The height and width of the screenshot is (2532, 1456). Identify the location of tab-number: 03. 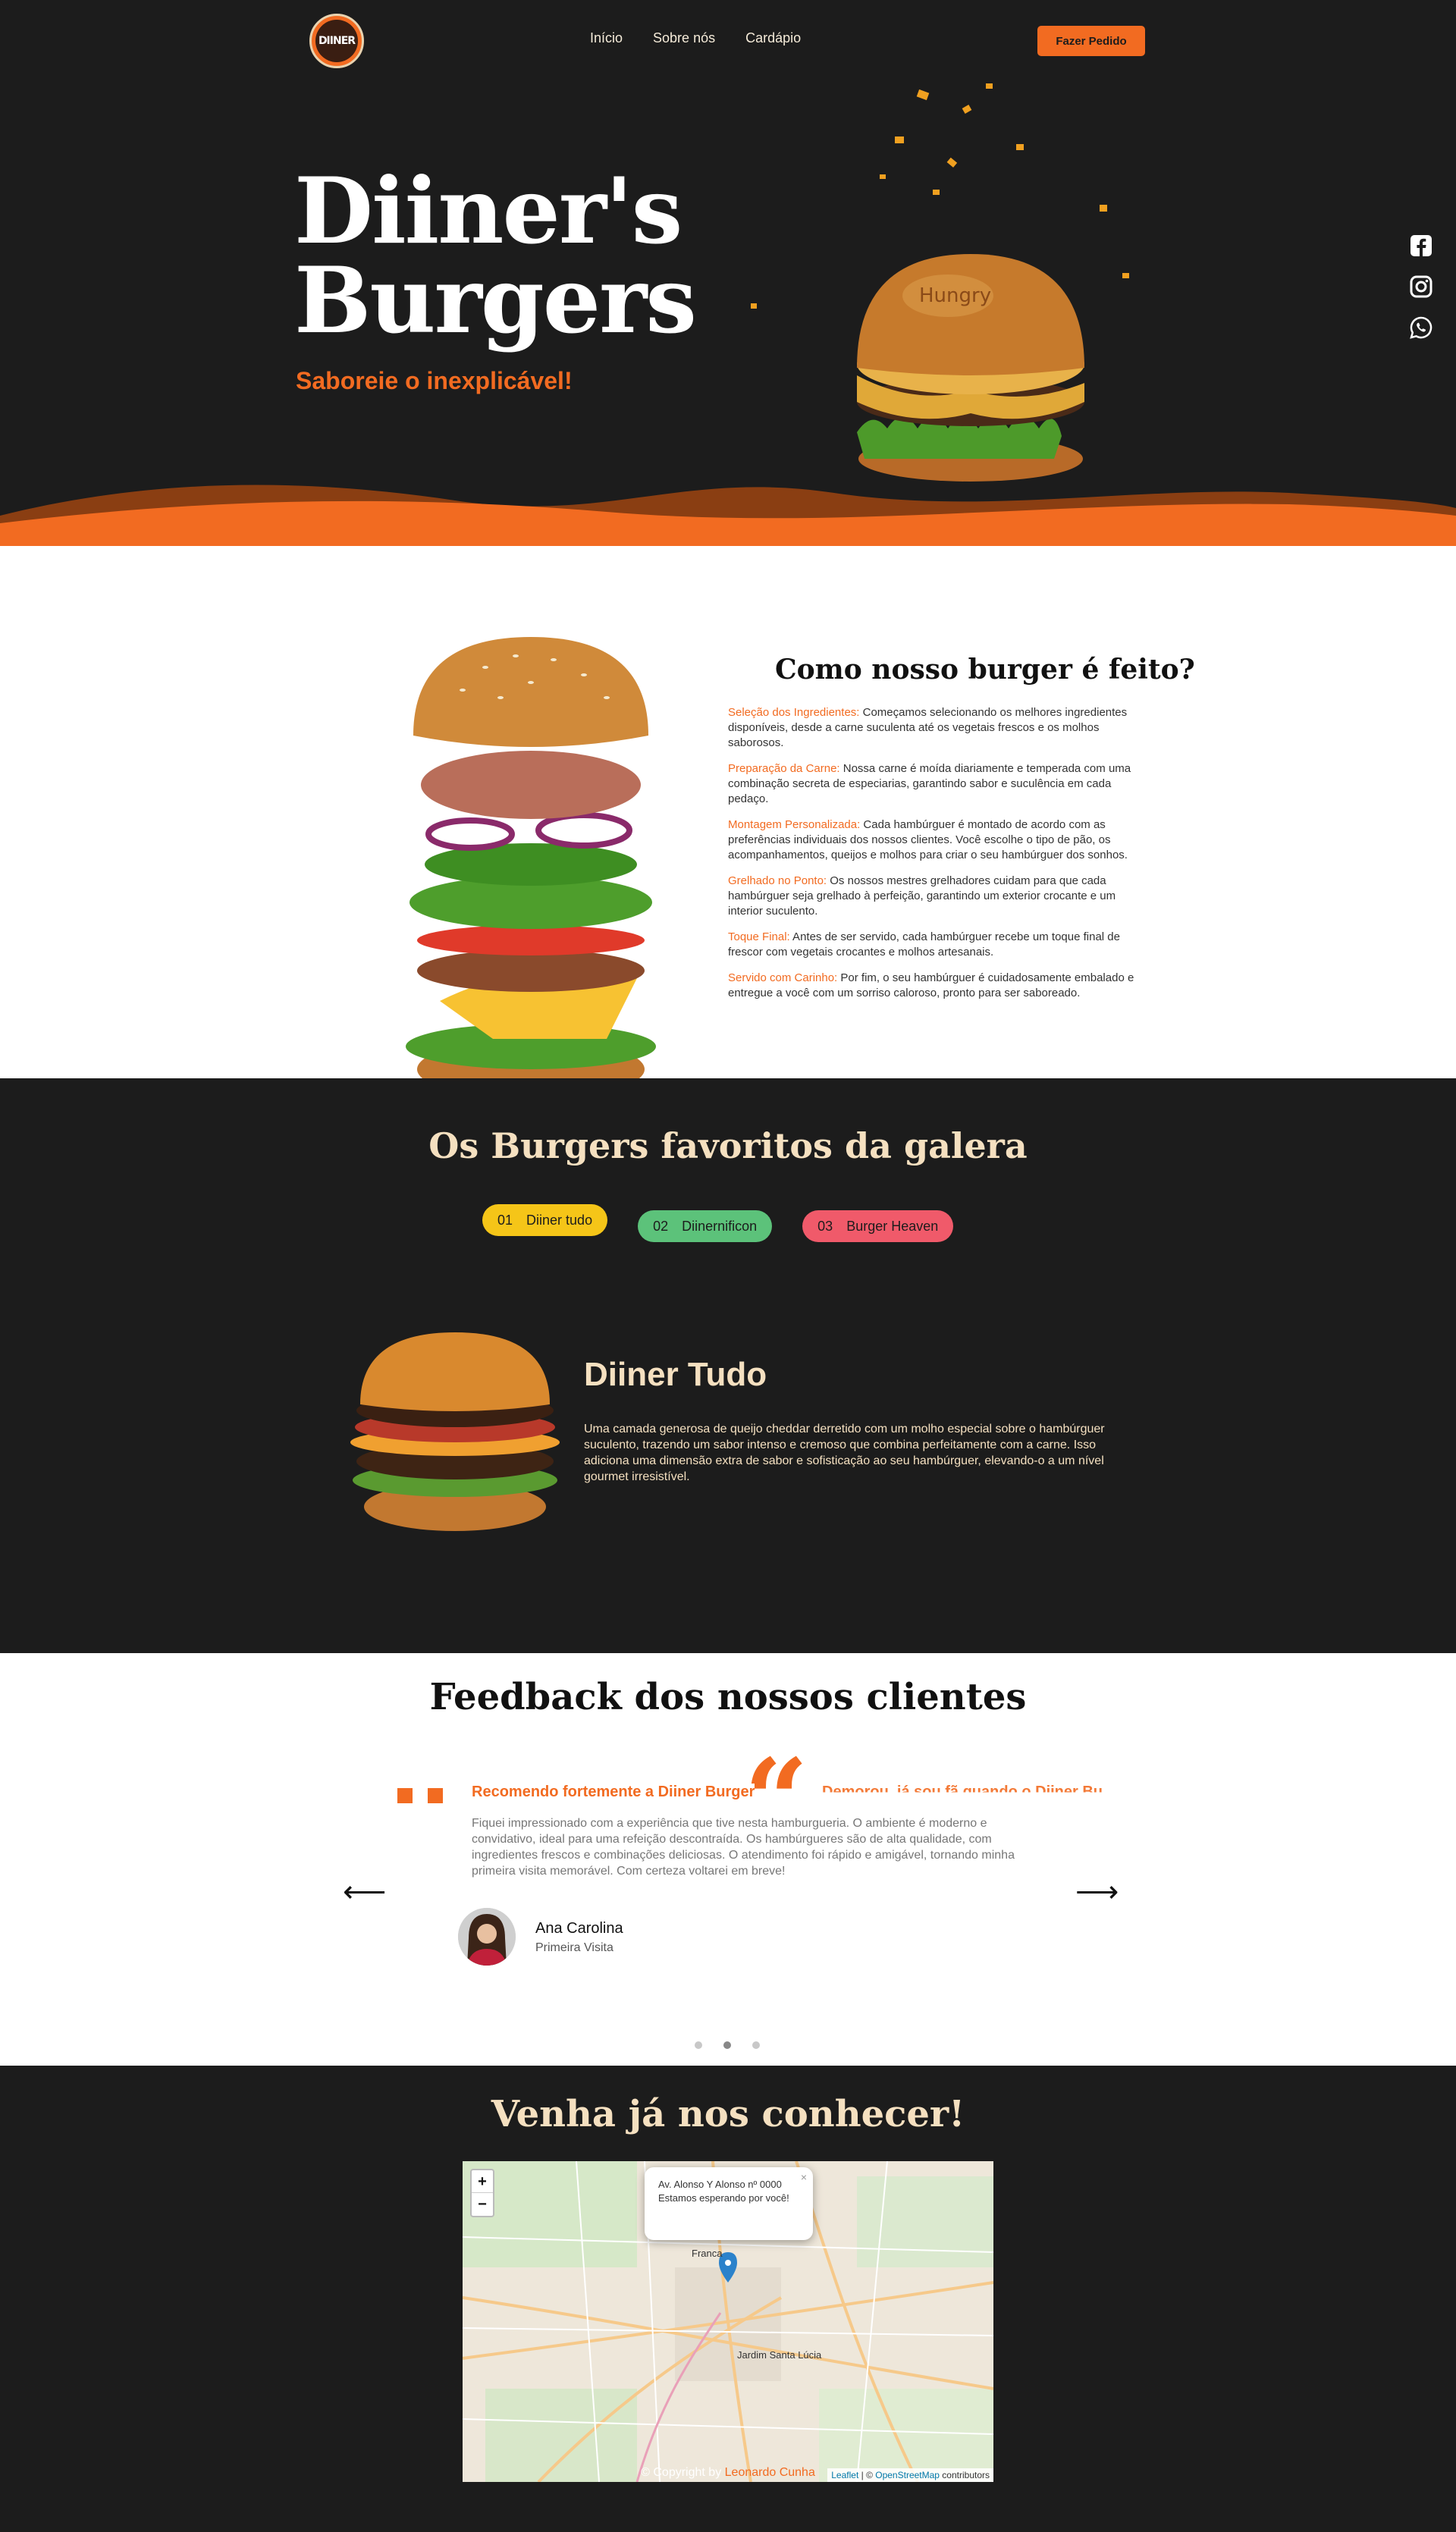
(825, 1226).